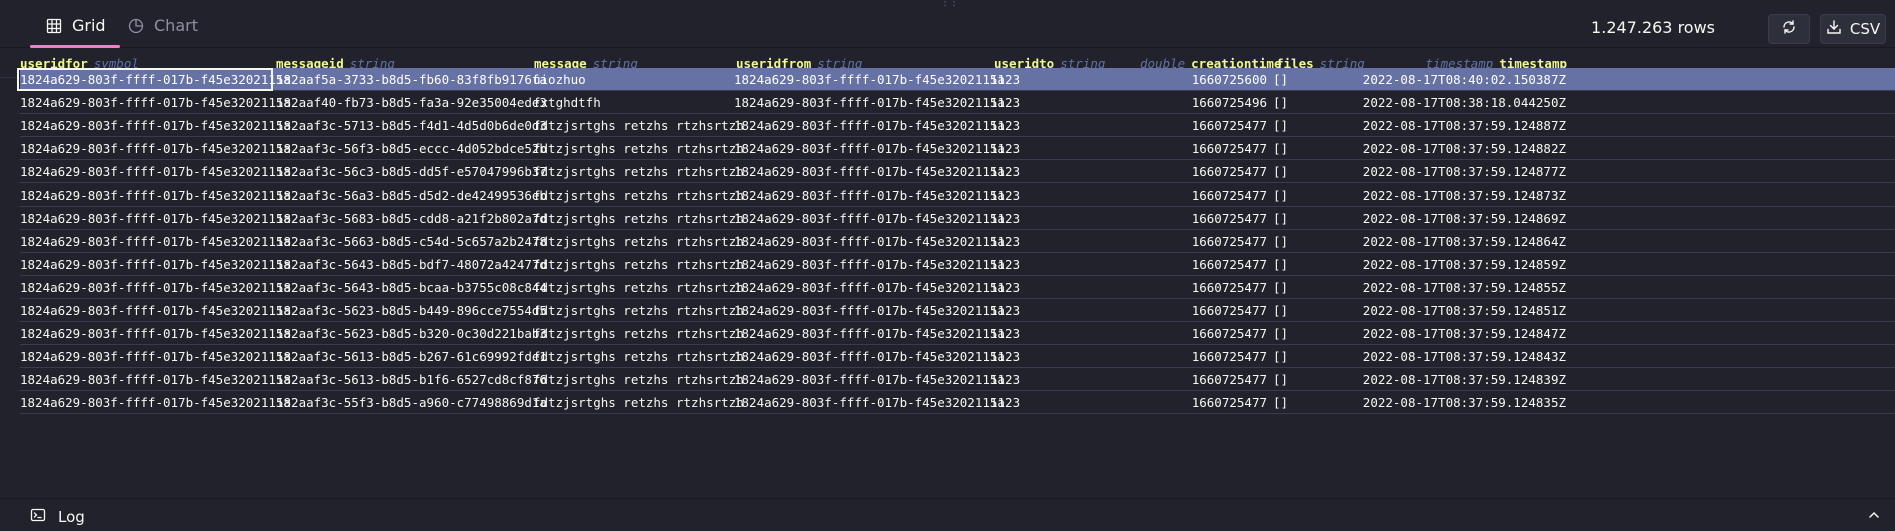 This screenshot has width=1895, height=531. What do you see at coordinates (411, 171) in the screenshot?
I see `cell-messageid: 182aaf3c-56c3-b8d5-dd5f-e57047996b37` at bounding box center [411, 171].